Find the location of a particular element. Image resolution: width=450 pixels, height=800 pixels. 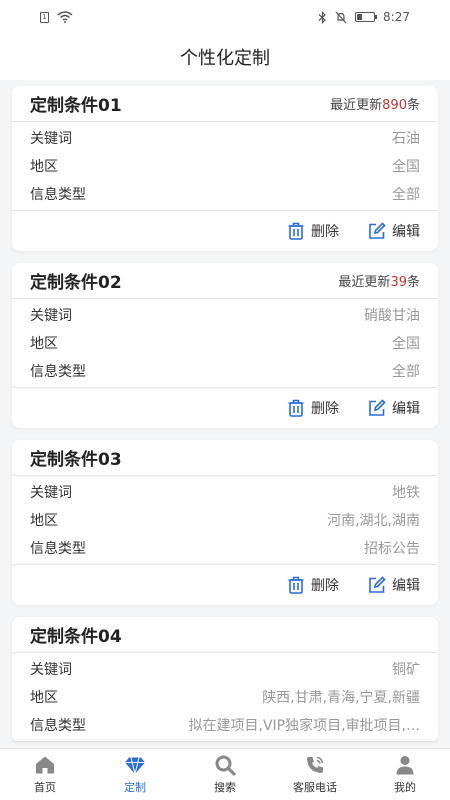

bluetooth-icon is located at coordinates (322, 17).